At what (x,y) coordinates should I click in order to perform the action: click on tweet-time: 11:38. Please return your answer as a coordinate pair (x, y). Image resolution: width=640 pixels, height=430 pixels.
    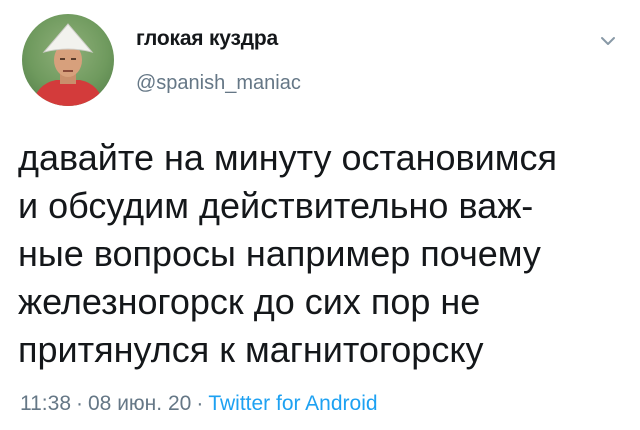
    Looking at the image, I should click on (45, 403).